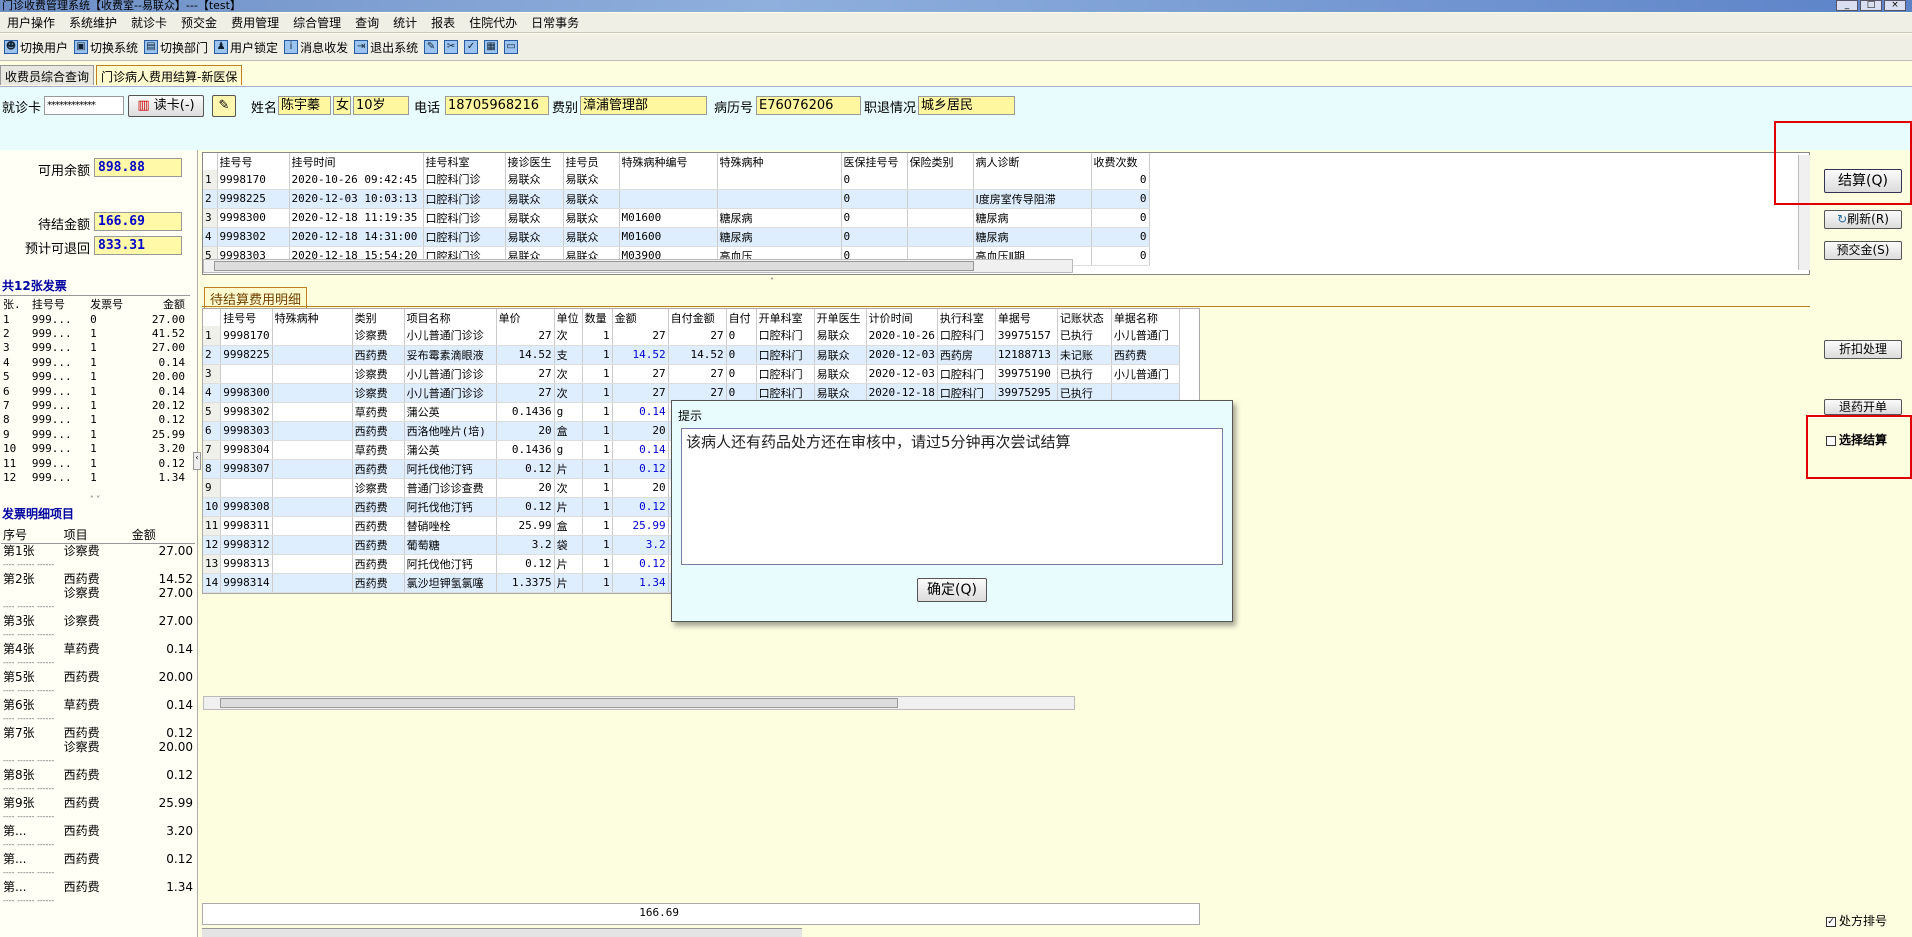 The image size is (1912, 937). I want to click on brush-icon: ✎, so click(224, 106).